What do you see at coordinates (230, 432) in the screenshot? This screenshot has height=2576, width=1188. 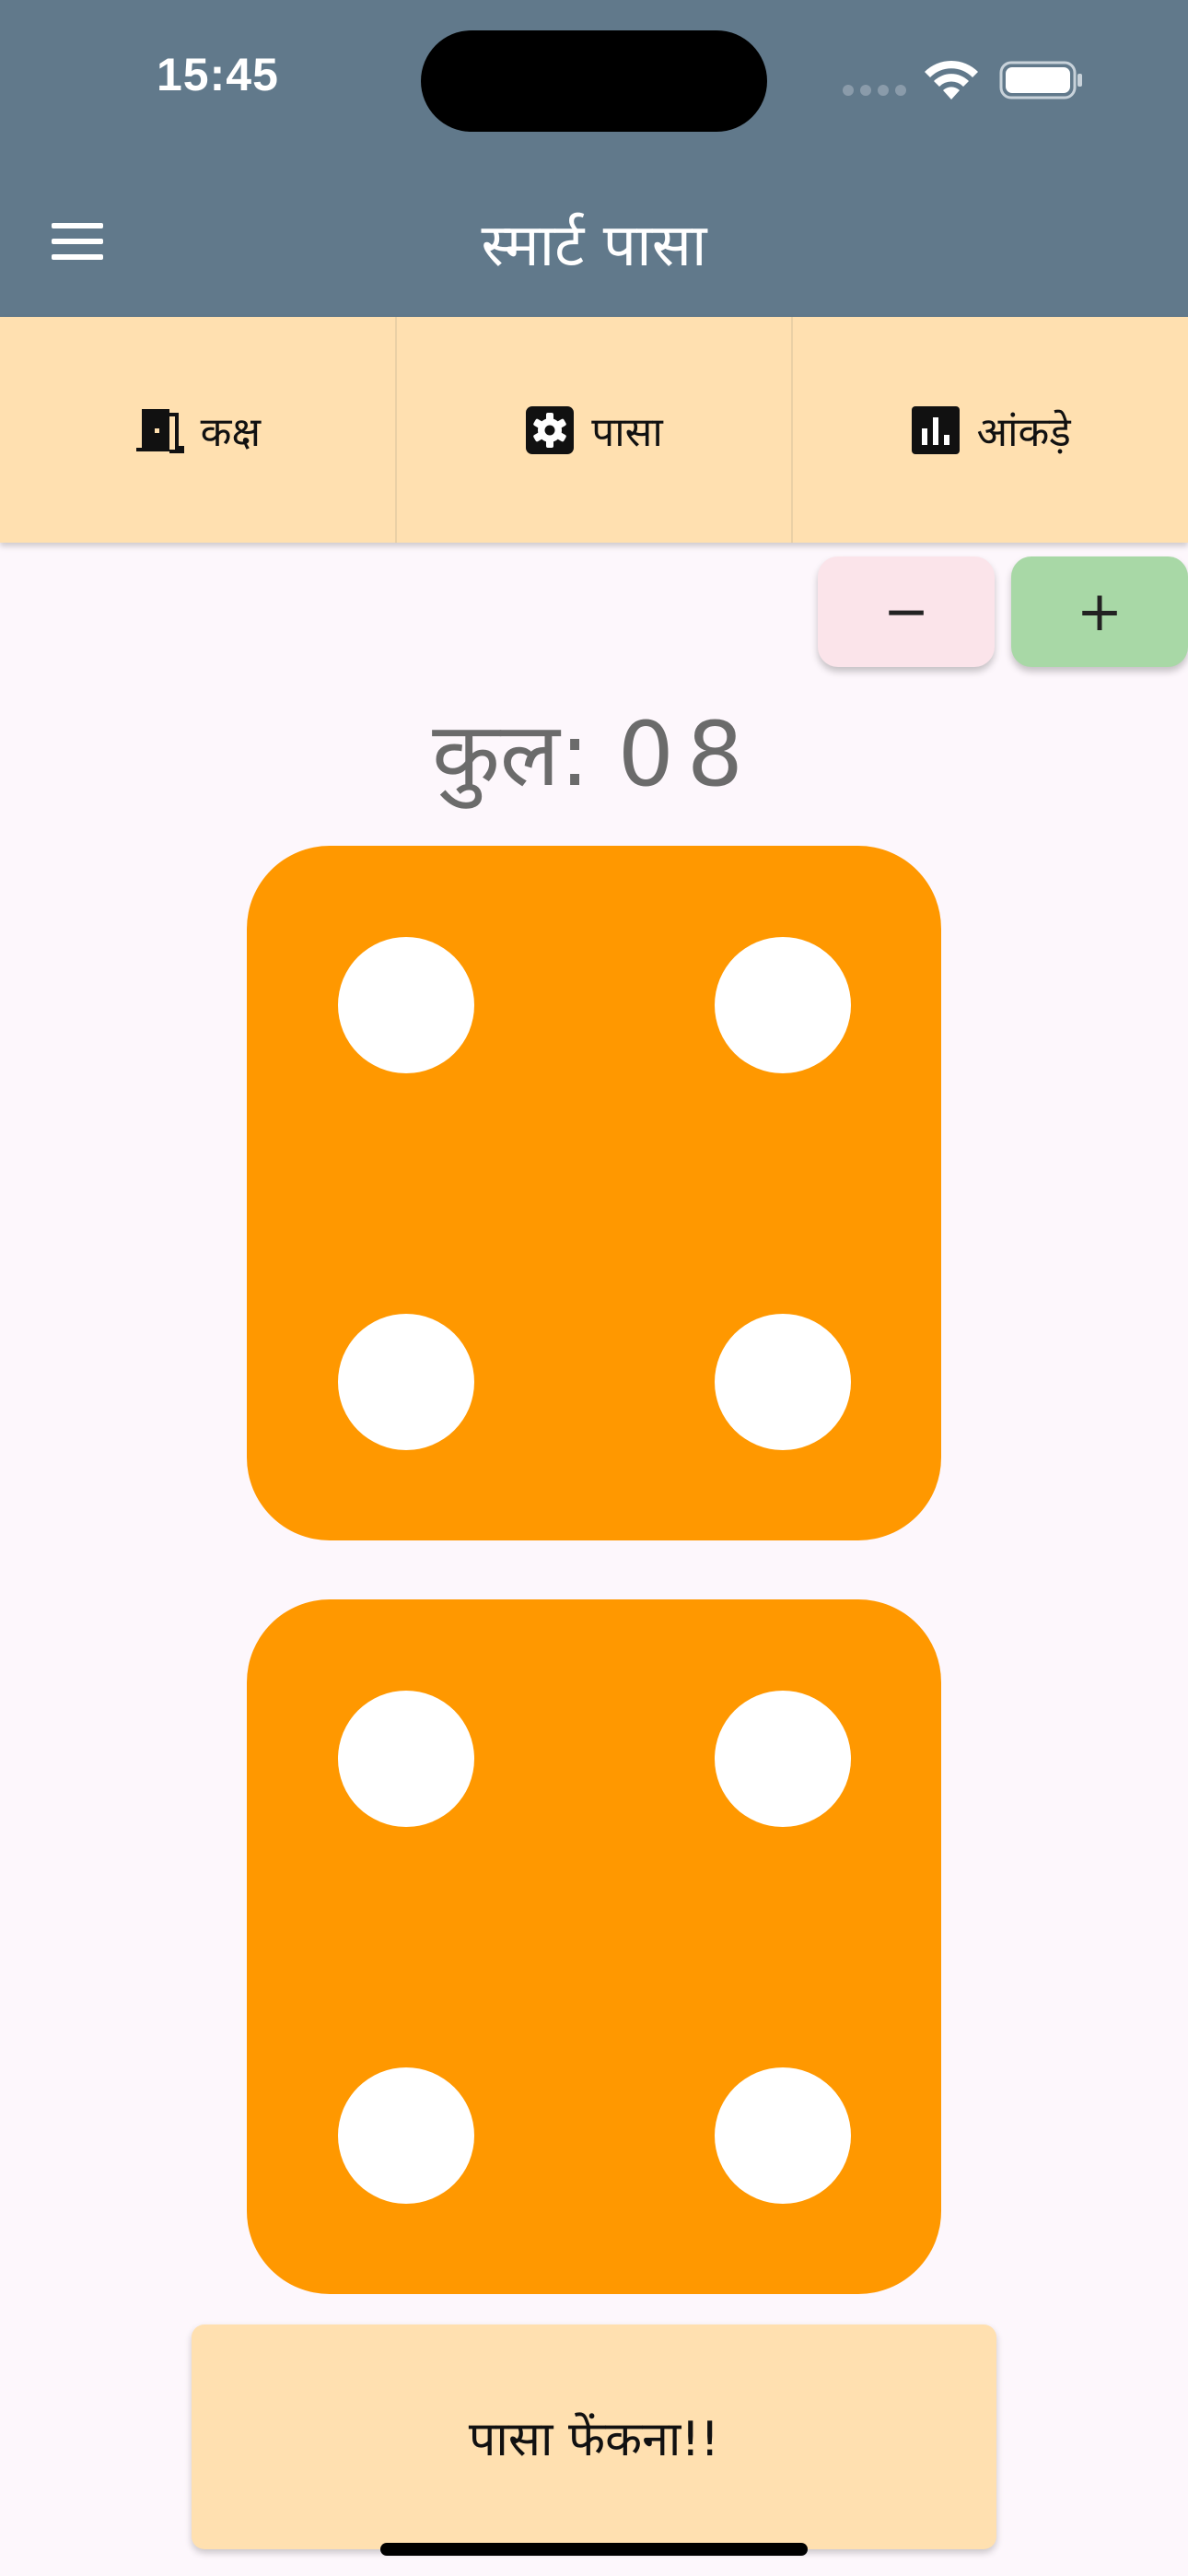 I see `tab-room-label: कक्ष` at bounding box center [230, 432].